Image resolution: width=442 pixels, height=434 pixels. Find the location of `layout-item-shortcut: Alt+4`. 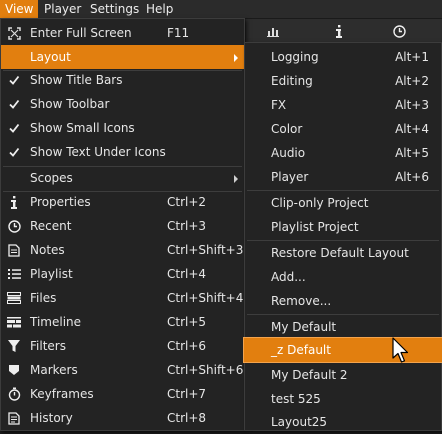

layout-item-shortcut: Alt+4 is located at coordinates (412, 129).